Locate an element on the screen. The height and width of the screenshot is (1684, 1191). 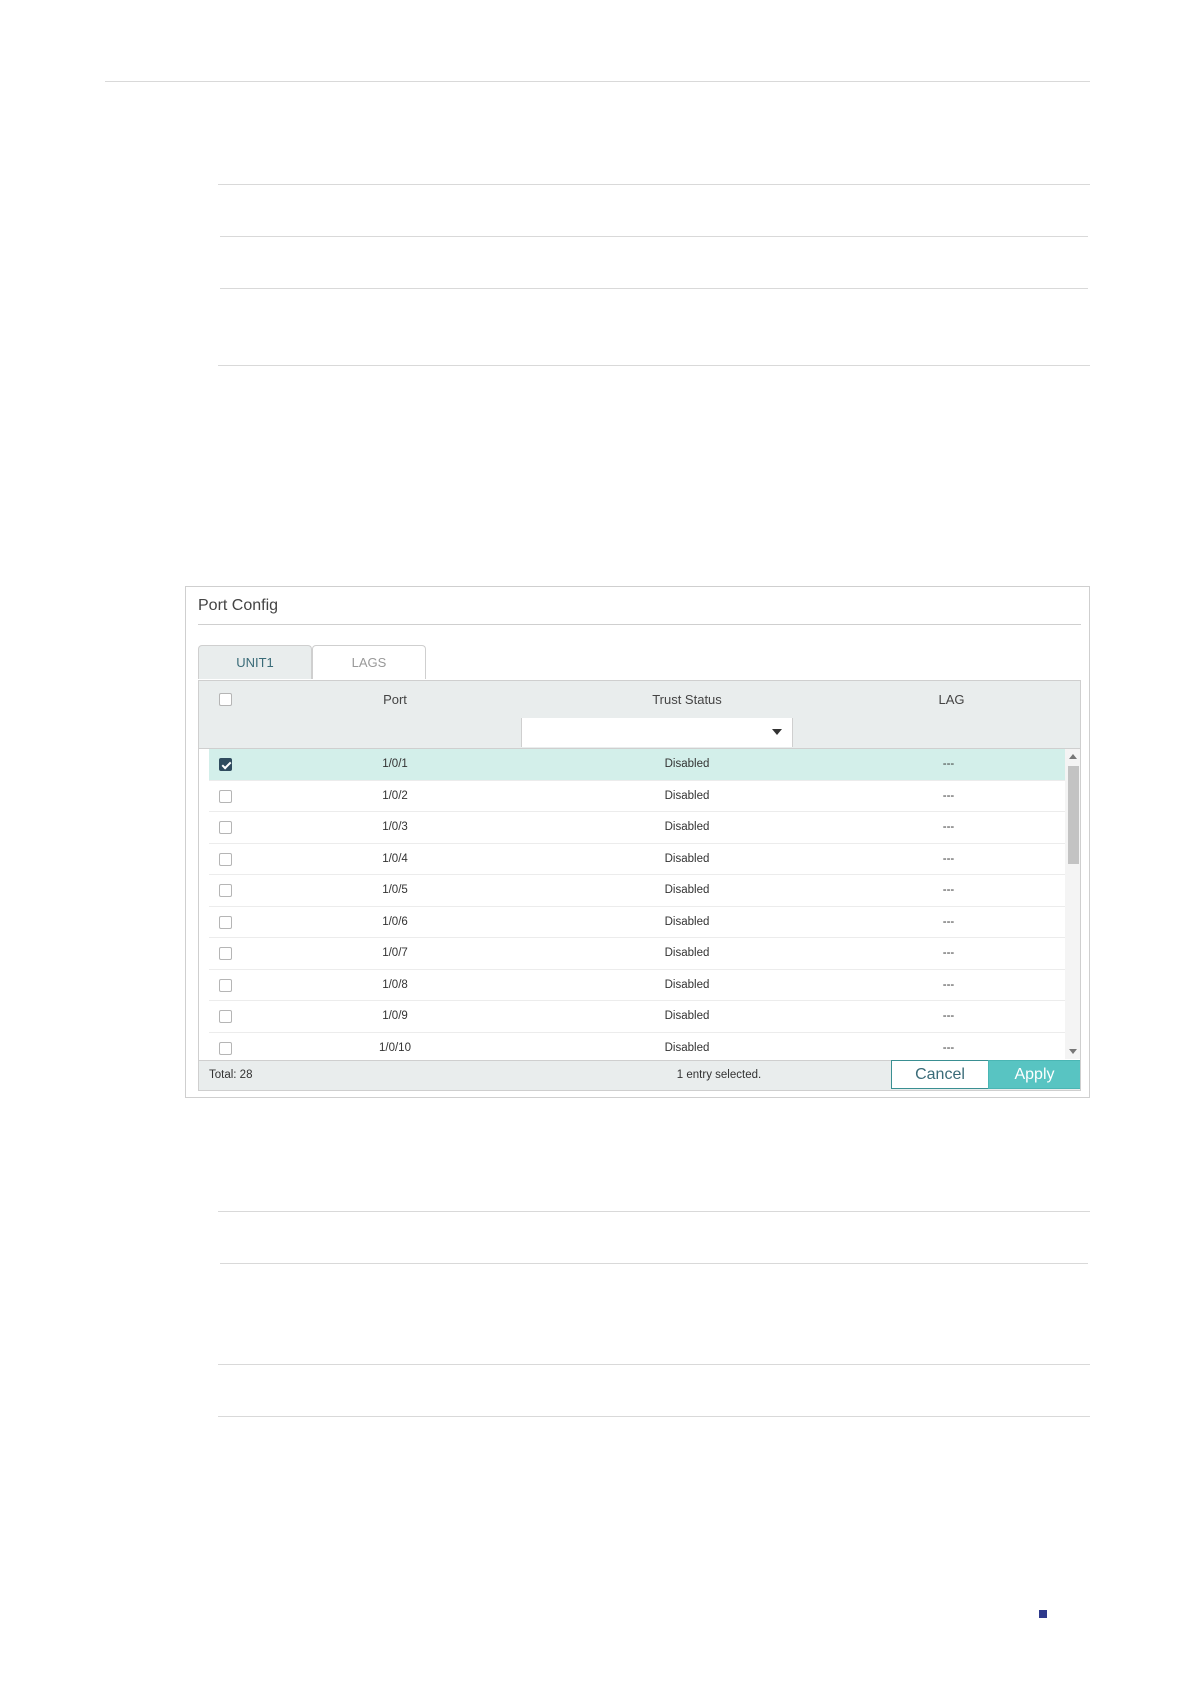
scroll-down-arrow-icon is located at coordinates (1073, 1051).